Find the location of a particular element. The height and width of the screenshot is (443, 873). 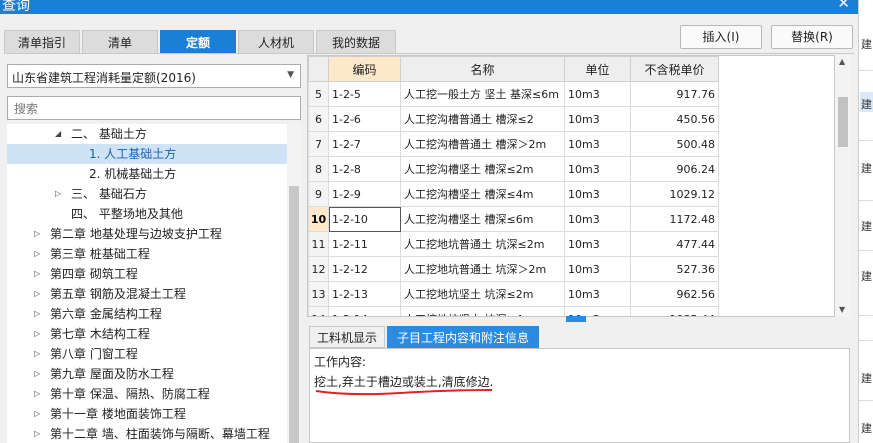

grid-scroll-thumb is located at coordinates (843, 122).